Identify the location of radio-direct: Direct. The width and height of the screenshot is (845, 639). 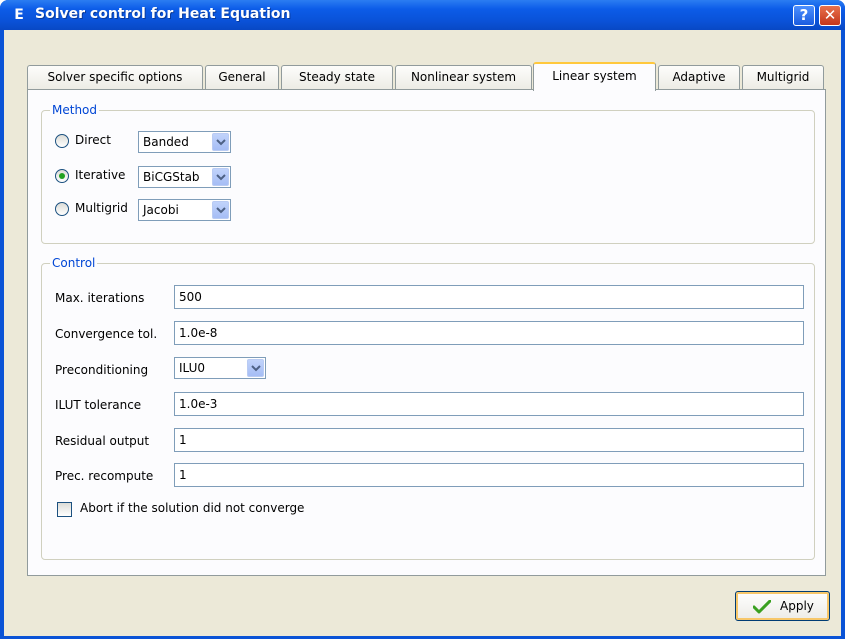
(95, 142).